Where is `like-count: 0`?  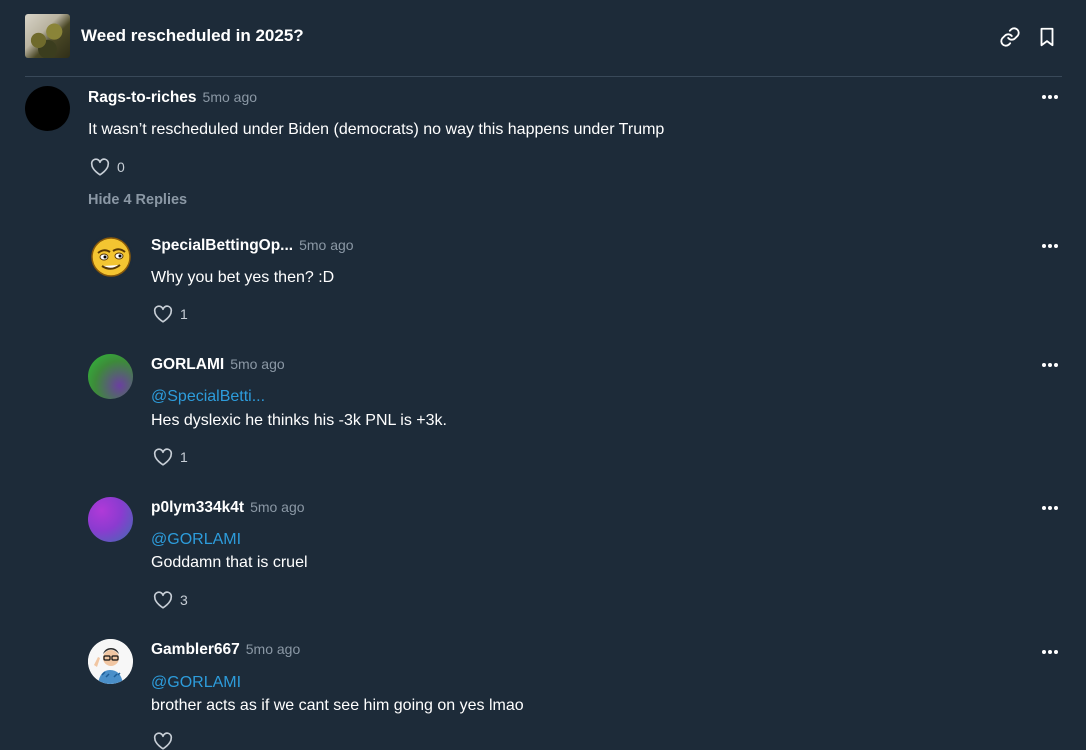
like-count: 0 is located at coordinates (121, 167).